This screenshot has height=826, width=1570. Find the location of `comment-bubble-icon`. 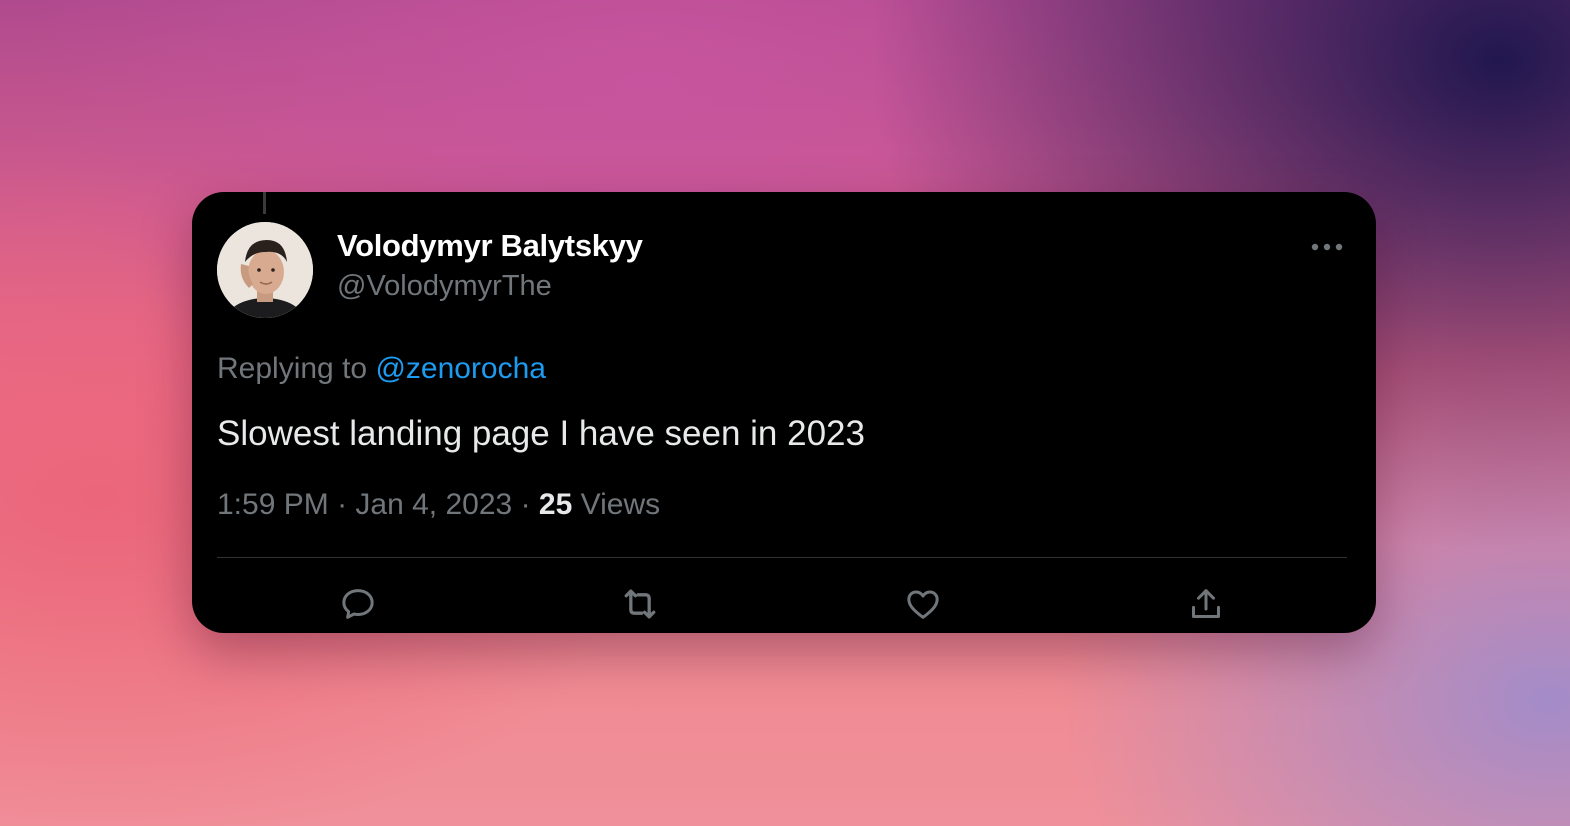

comment-bubble-icon is located at coordinates (358, 604).